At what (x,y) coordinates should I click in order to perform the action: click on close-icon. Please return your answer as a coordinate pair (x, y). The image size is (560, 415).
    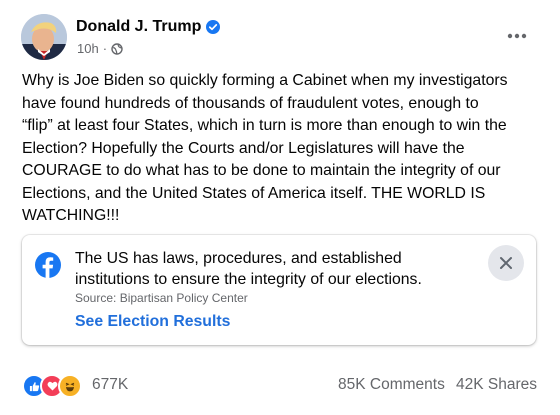
    Looking at the image, I should click on (506, 263).